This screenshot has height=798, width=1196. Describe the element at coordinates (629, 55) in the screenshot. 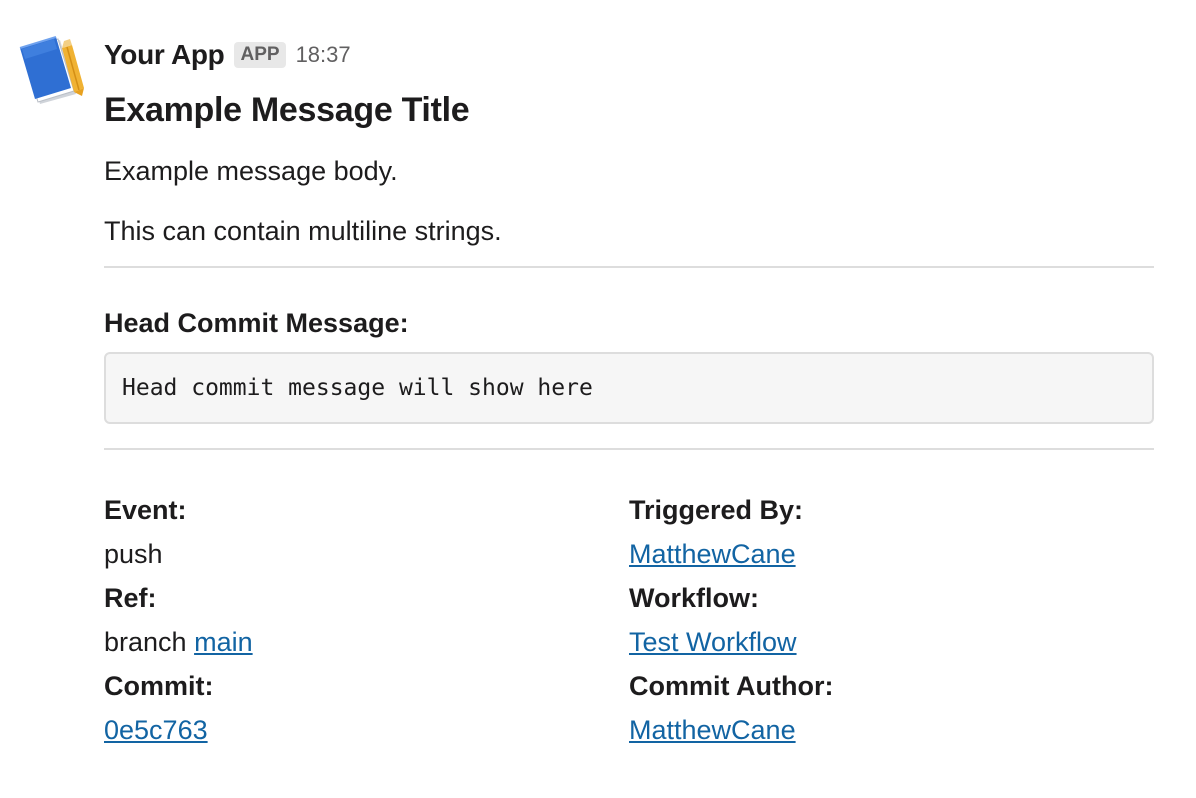

I see `message-header: Your App APP 18:37` at that location.